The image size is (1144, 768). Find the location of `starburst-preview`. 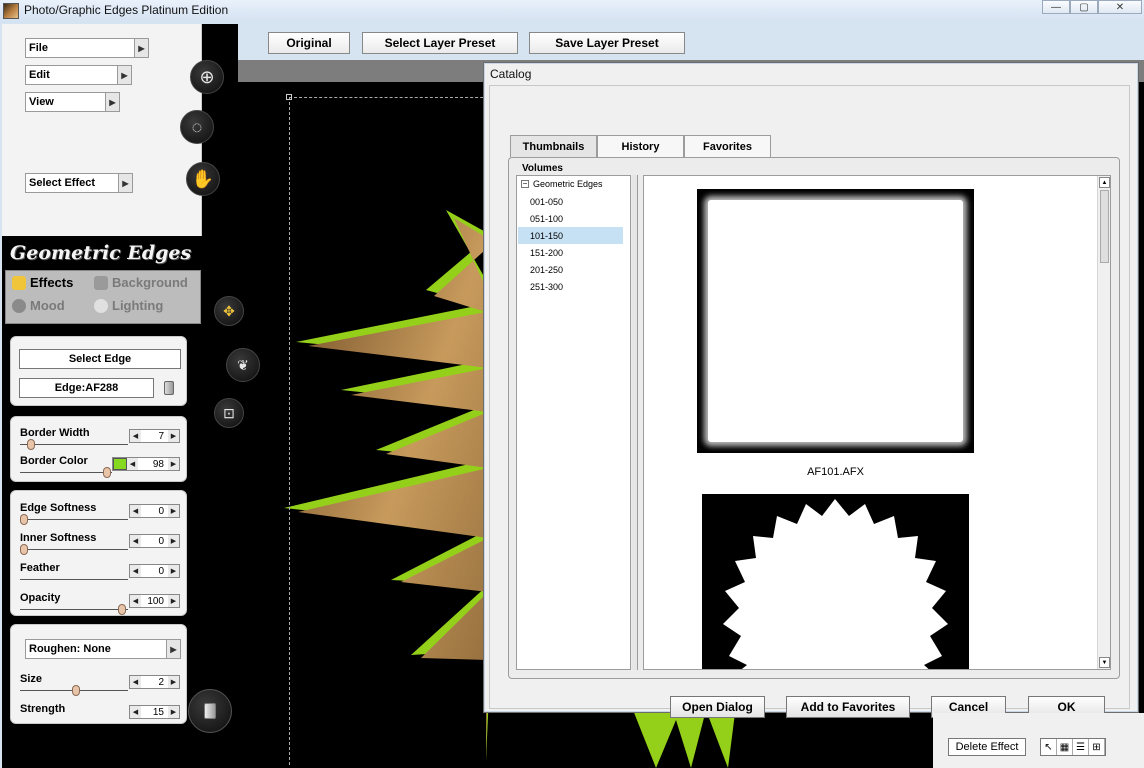

starburst-preview is located at coordinates (835, 584).